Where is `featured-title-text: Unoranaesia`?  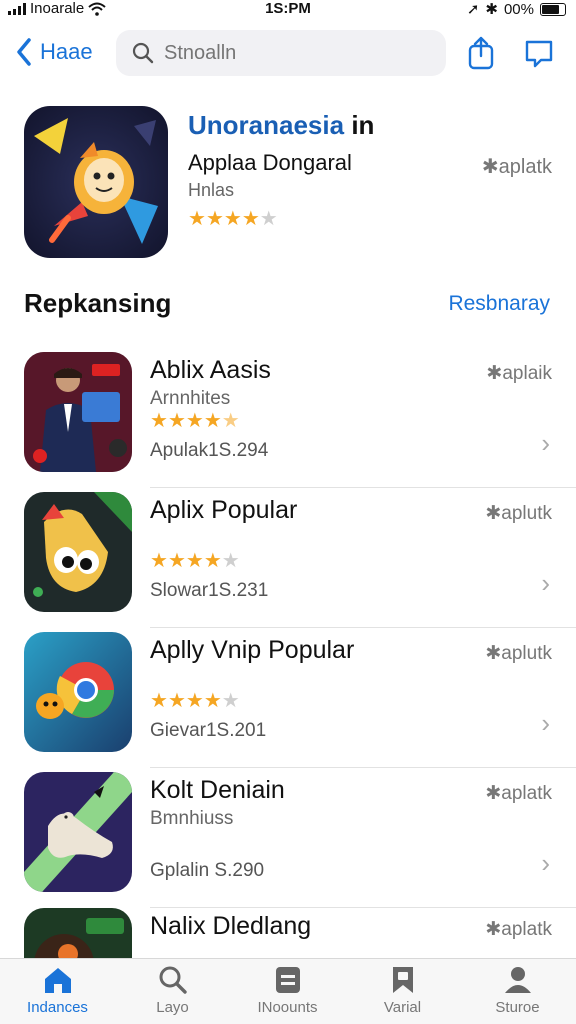 featured-title-text: Unoranaesia is located at coordinates (266, 125).